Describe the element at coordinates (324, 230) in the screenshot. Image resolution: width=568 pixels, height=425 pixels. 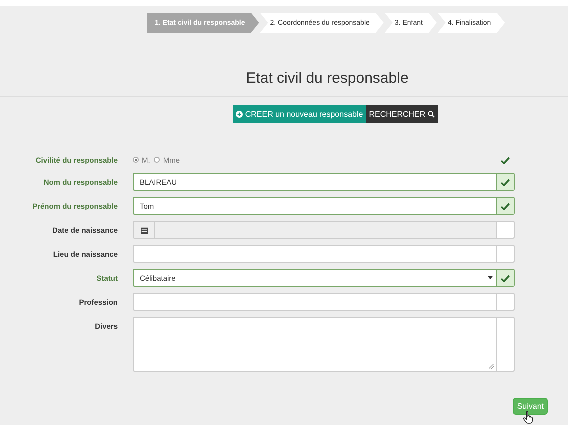
I see `date-field` at that location.